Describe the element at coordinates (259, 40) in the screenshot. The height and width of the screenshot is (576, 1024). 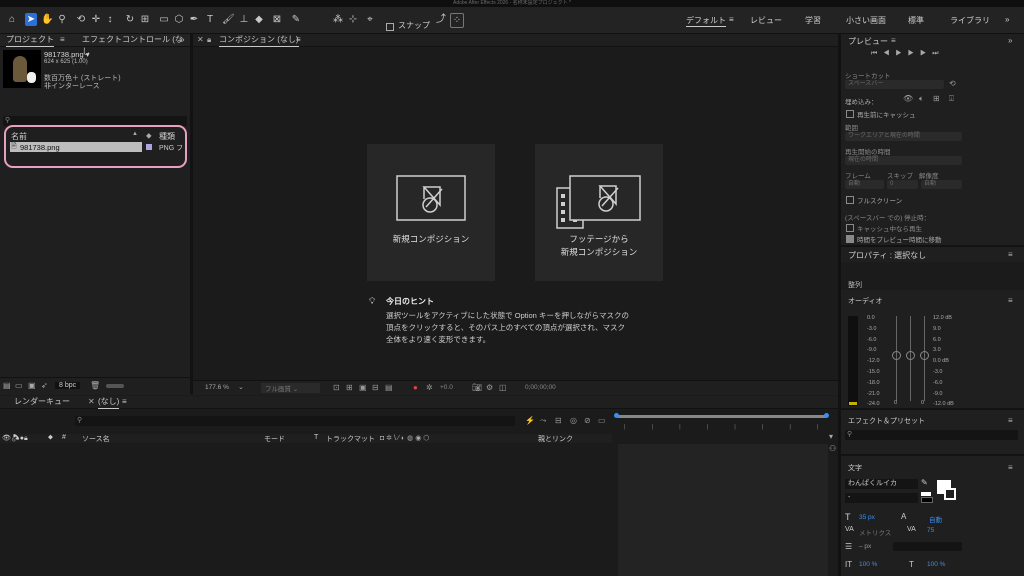
I see `tab-composition: コンポジション (なし)` at that location.